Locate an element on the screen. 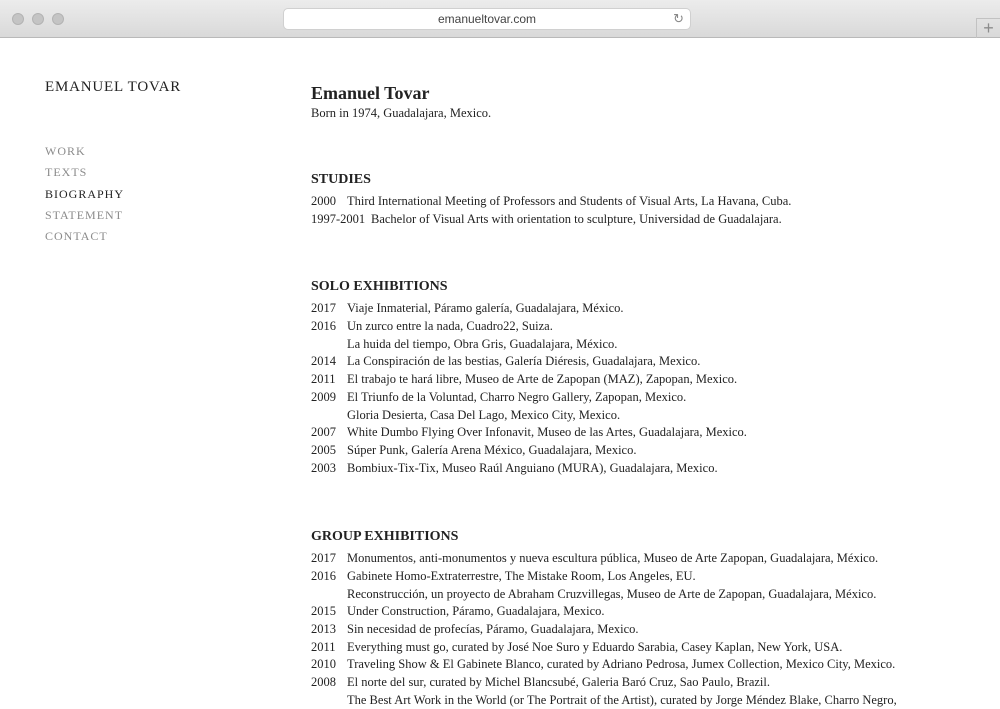 Image resolution: width=1000 pixels, height=709 pixels. new-tab-icon: + is located at coordinates (988, 28).